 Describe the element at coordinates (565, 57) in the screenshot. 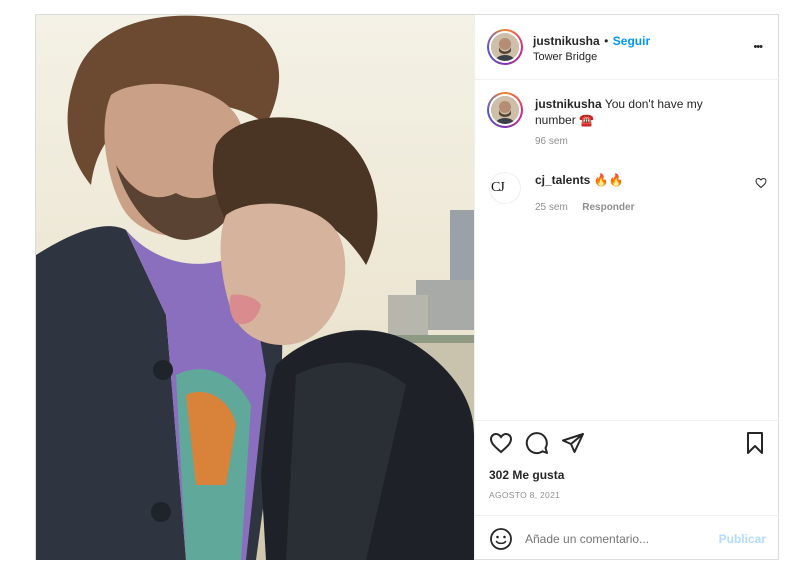

I see `post-location: Tower Bridge` at that location.